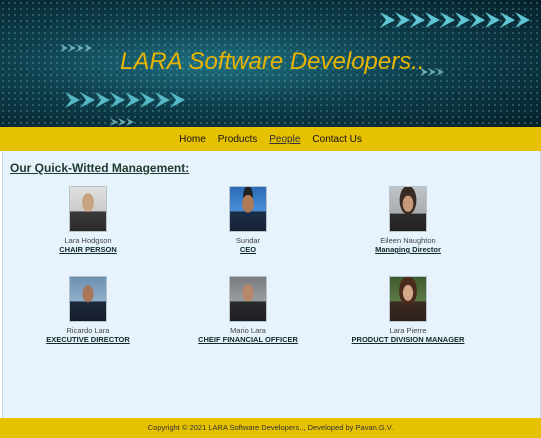  Describe the element at coordinates (88, 330) in the screenshot. I see `person-name: Ricardo Lara` at that location.